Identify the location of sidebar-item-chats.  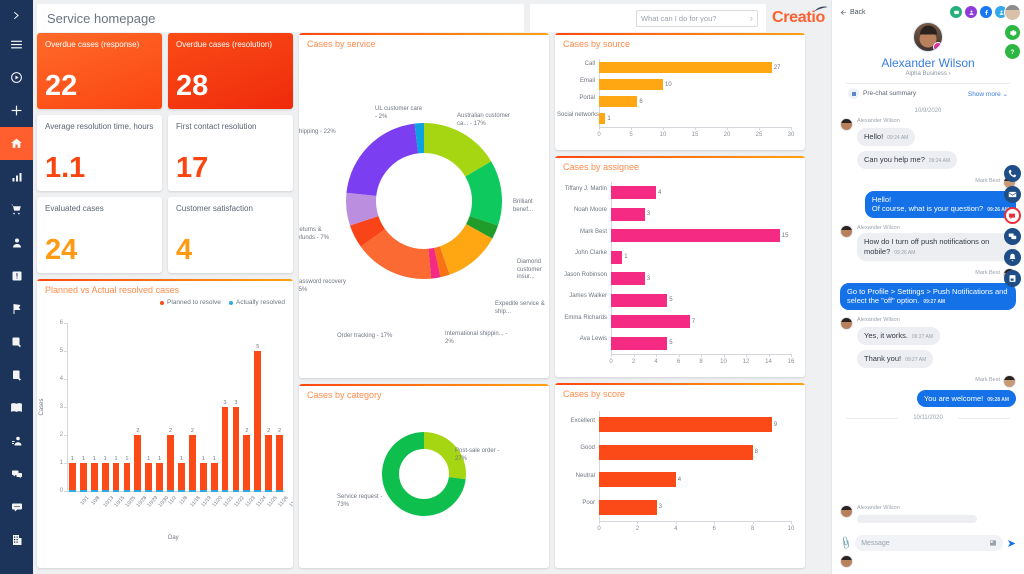
(16, 473).